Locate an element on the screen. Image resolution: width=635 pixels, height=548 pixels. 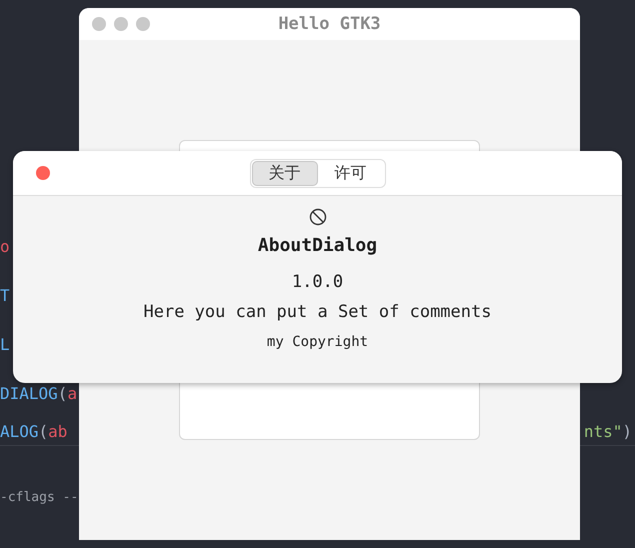
window-title: Hello GTK3 is located at coordinates (329, 24).